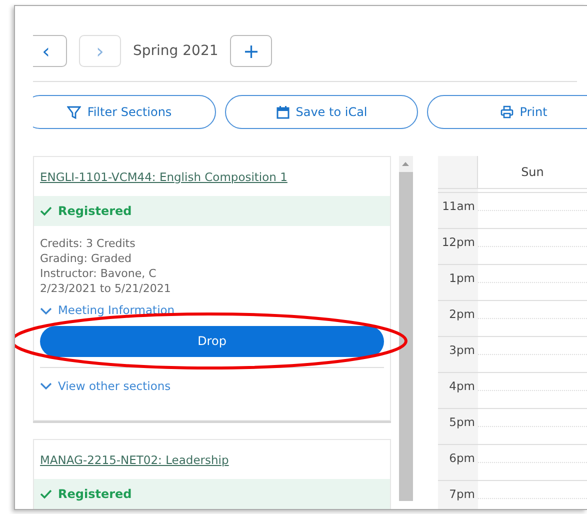 Image resolution: width=587 pixels, height=514 pixels. I want to click on course-detail: Credits: 3 Credits, so click(88, 244).